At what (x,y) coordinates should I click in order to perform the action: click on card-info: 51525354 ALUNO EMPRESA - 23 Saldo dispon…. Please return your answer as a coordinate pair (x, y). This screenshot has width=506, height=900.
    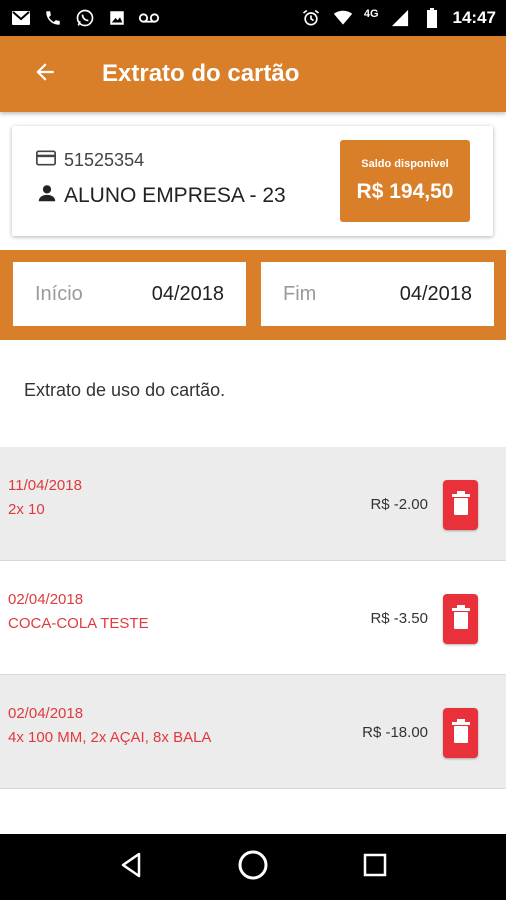
    Looking at the image, I should click on (252, 181).